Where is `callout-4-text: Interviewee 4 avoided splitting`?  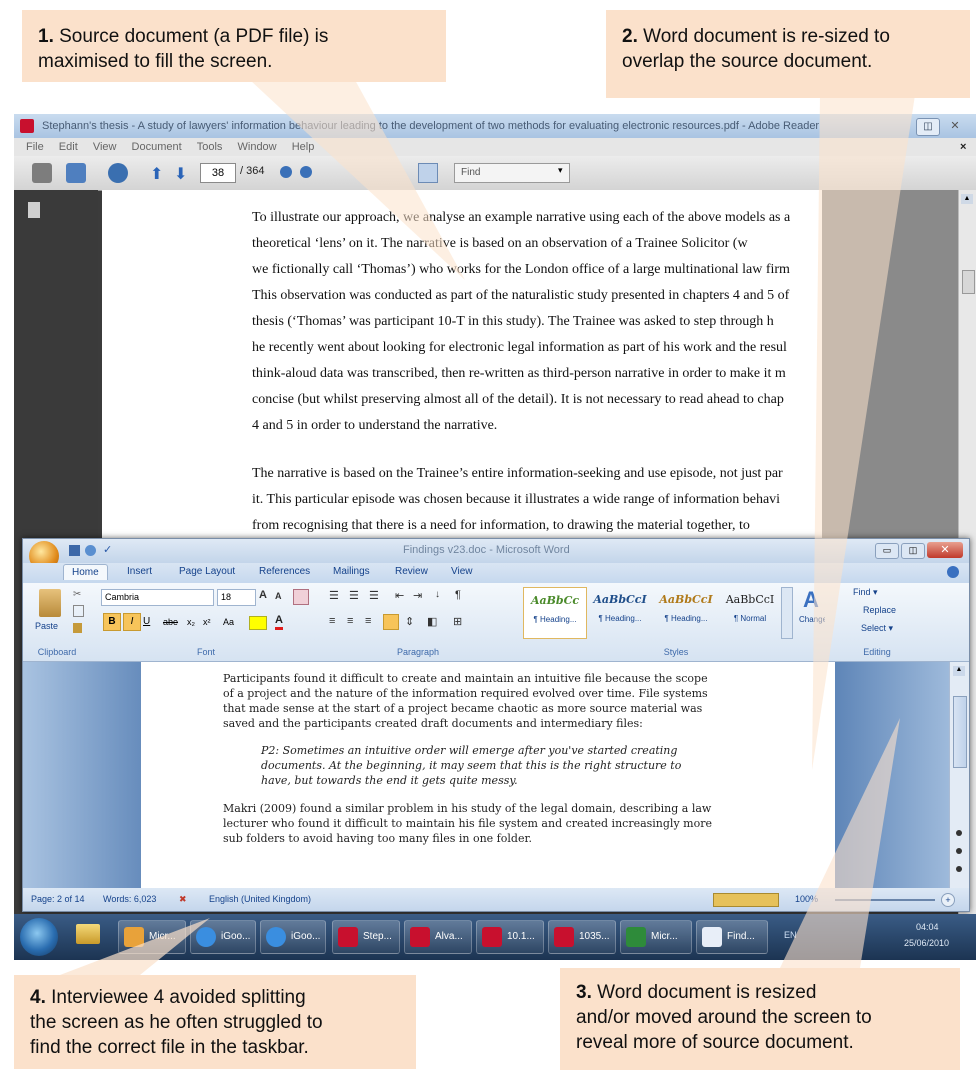
callout-4-text: Interviewee 4 avoided splitting is located at coordinates (175, 997).